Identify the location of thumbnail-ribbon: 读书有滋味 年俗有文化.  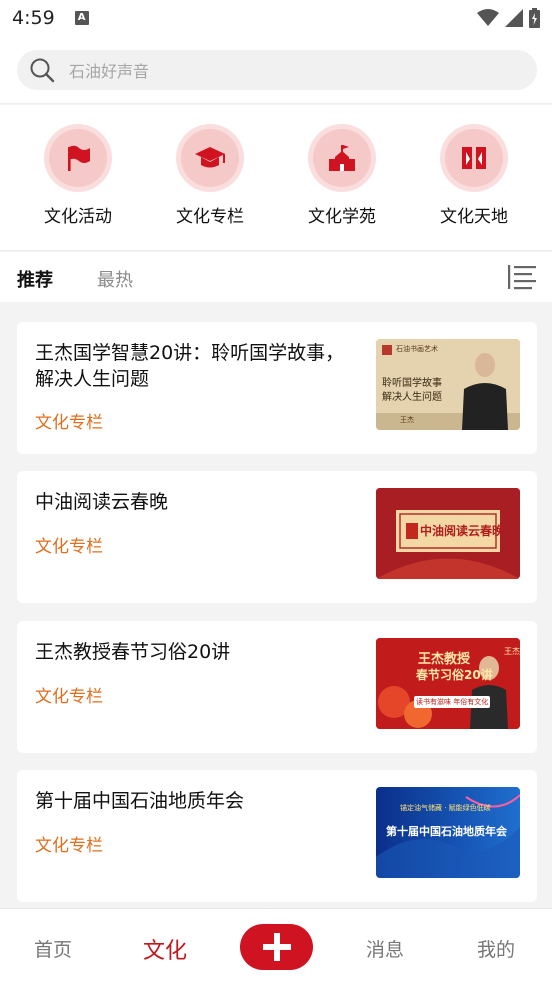
(452, 702).